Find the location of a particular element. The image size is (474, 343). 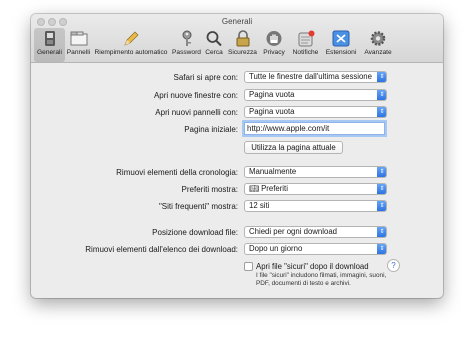

tab-privacy: Privacy is located at coordinates (274, 45).